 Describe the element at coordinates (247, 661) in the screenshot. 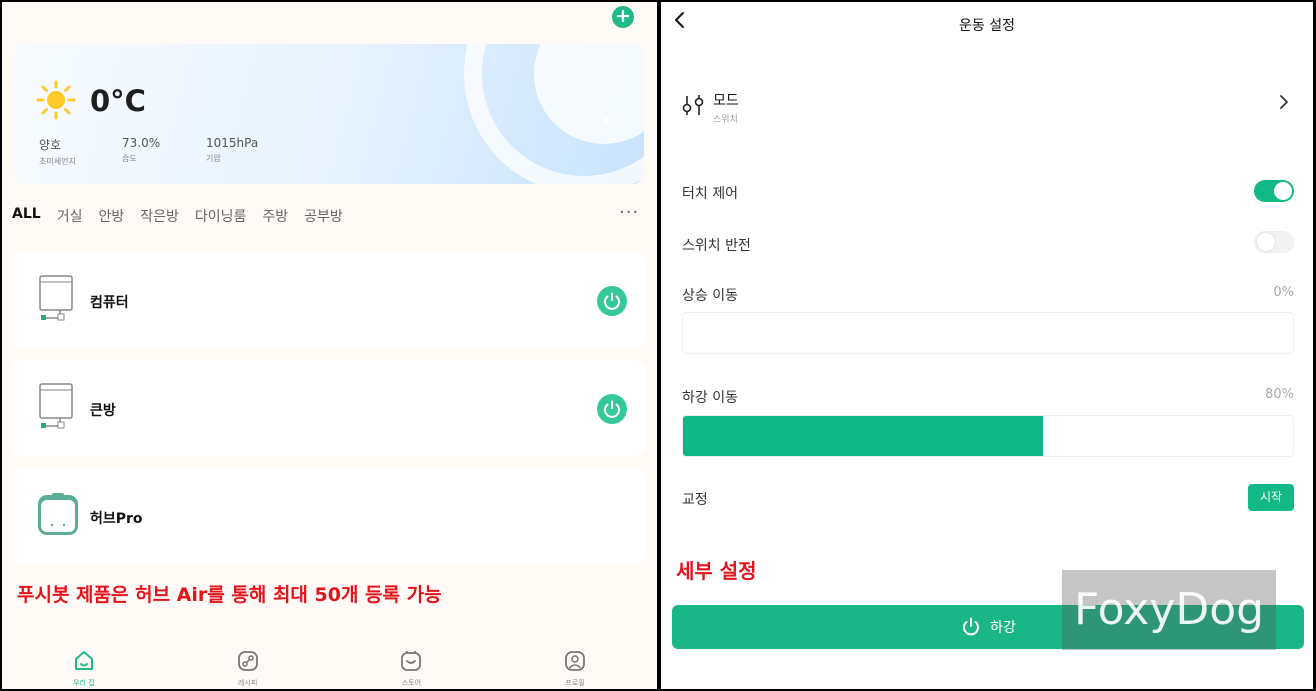

I see `recipe-icon` at that location.